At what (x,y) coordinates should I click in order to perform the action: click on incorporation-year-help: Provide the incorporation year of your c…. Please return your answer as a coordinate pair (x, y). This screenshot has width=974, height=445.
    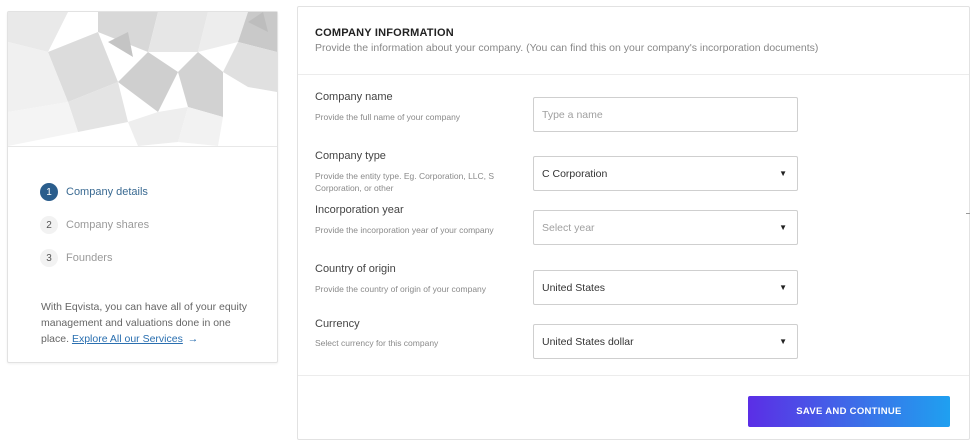
    Looking at the image, I should click on (404, 230).